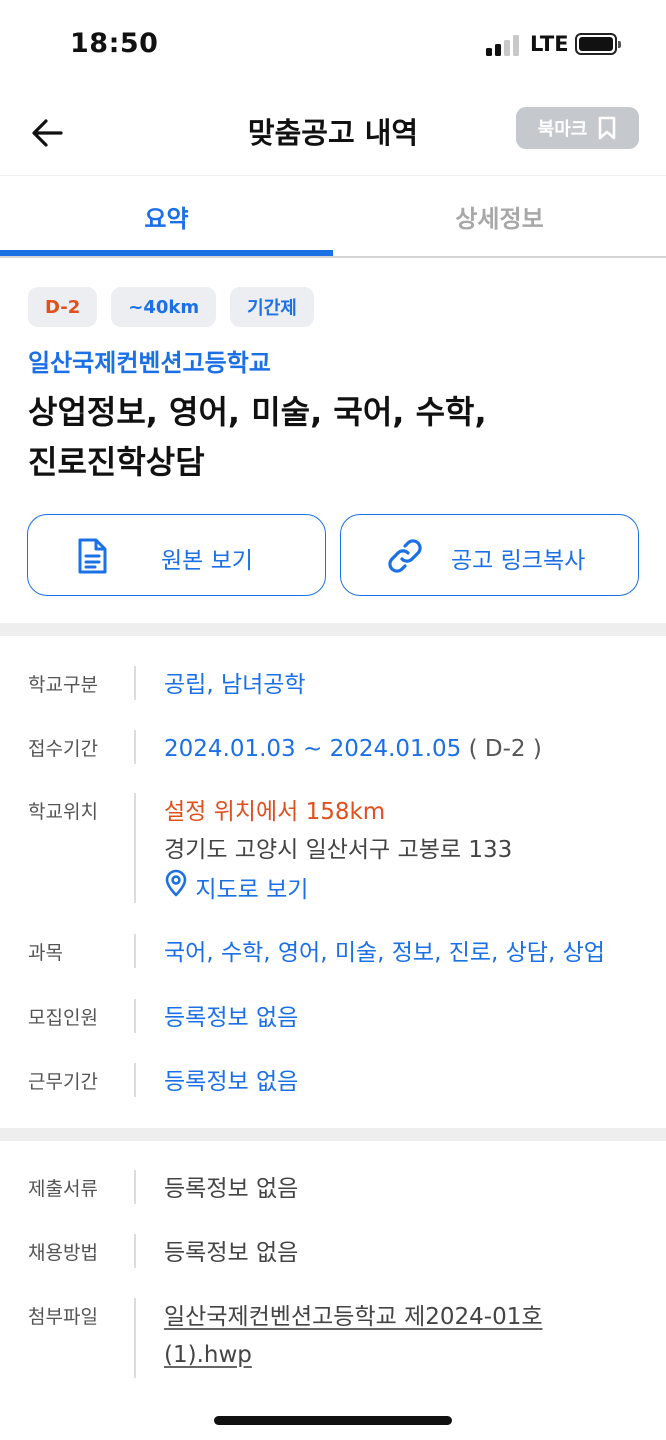 The image size is (666, 1440). Describe the element at coordinates (504, 45) in the screenshot. I see `cellular-signal-icon` at that location.